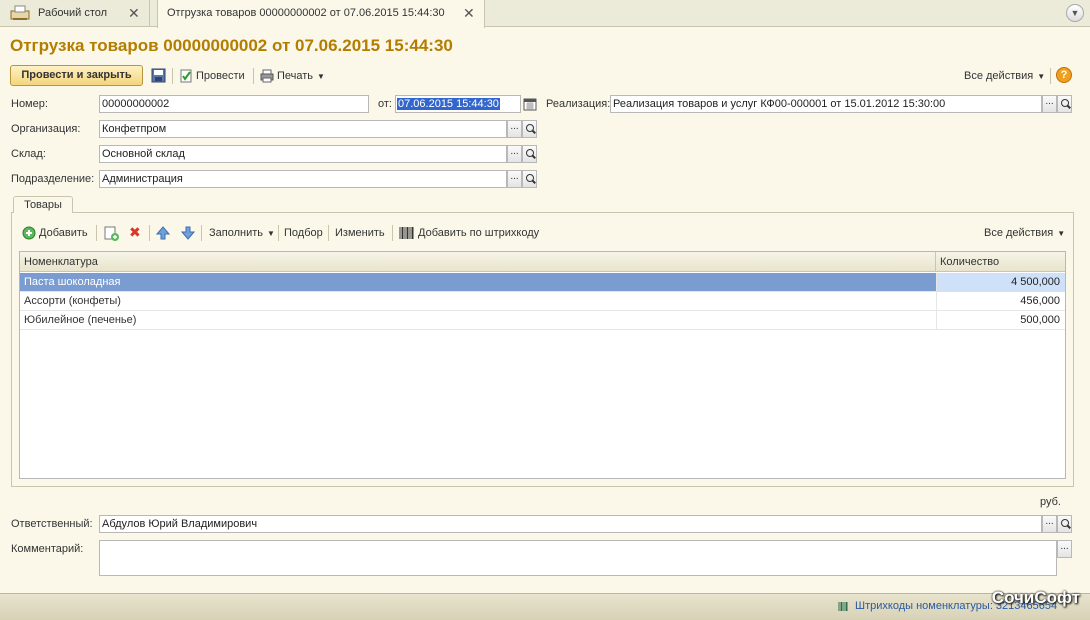 This screenshot has width=1090, height=620. What do you see at coordinates (292, 76) in the screenshot?
I see `print-button: Печать ▼` at bounding box center [292, 76].